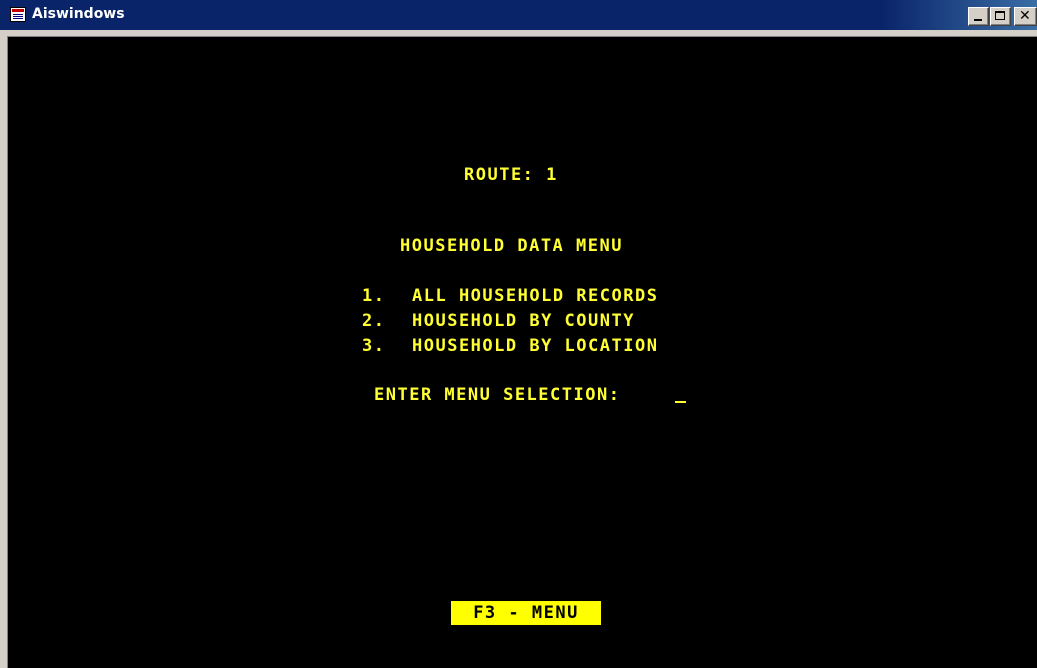 This screenshot has height=668, width=1037. What do you see at coordinates (535, 296) in the screenshot?
I see `menu-option-all-household-records: ALL HOUSEHOLD RECORDS` at bounding box center [535, 296].